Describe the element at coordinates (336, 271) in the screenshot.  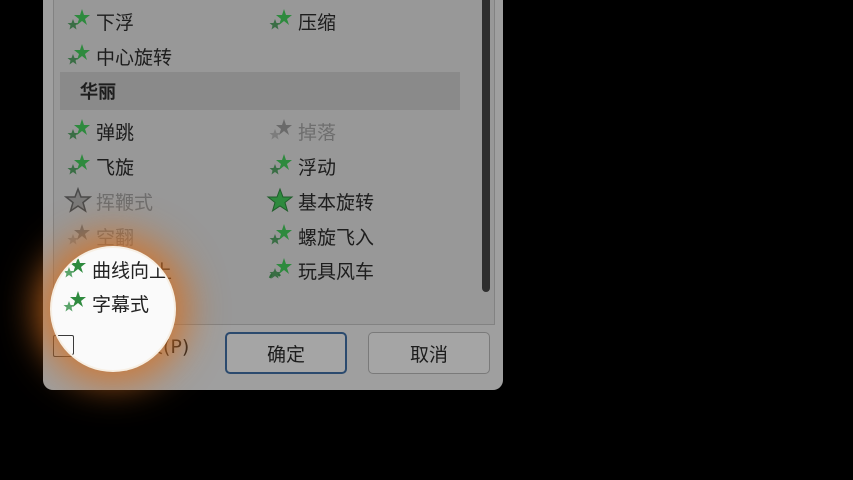
I see `effect-label: 玩具风车` at that location.